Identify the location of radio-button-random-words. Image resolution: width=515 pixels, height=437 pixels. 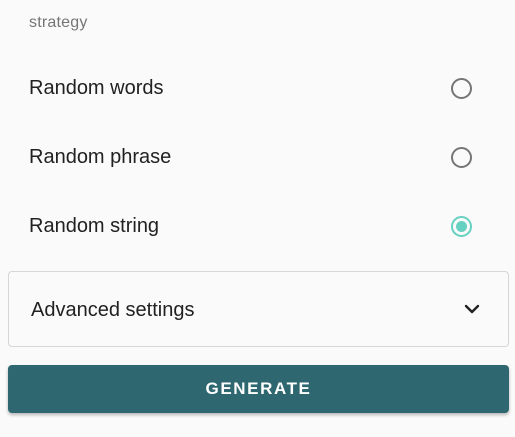
(461, 88).